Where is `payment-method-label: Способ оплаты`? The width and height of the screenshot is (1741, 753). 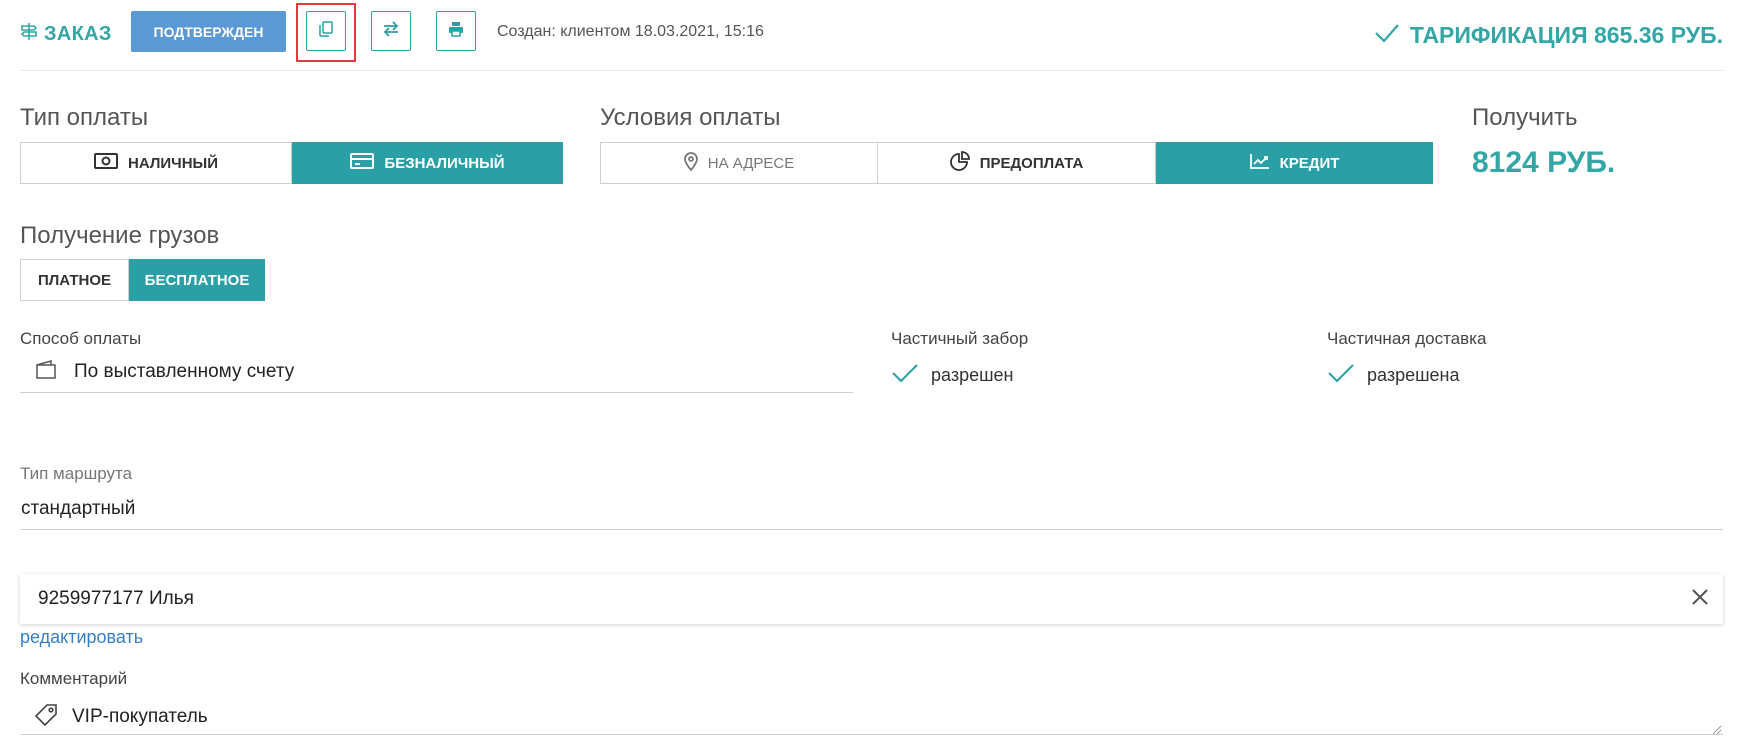 payment-method-label: Способ оплаты is located at coordinates (81, 338).